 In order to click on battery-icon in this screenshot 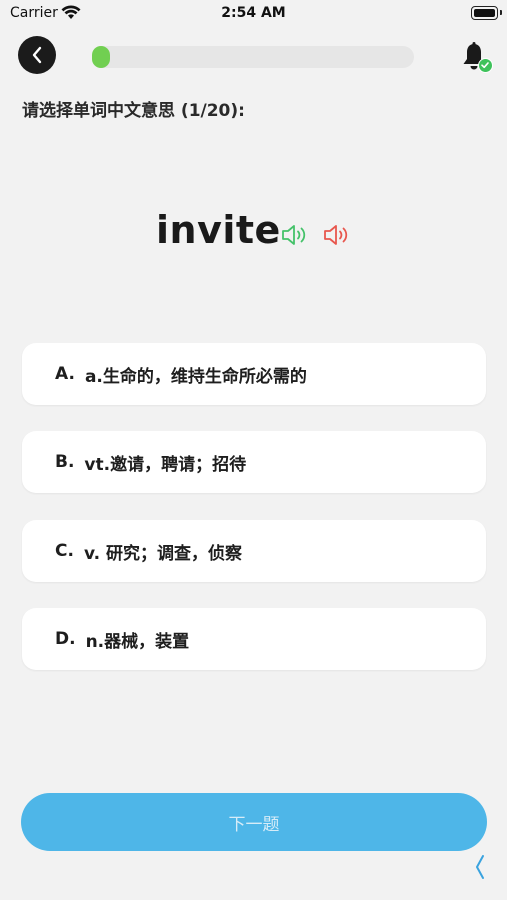, I will do `click(484, 13)`.